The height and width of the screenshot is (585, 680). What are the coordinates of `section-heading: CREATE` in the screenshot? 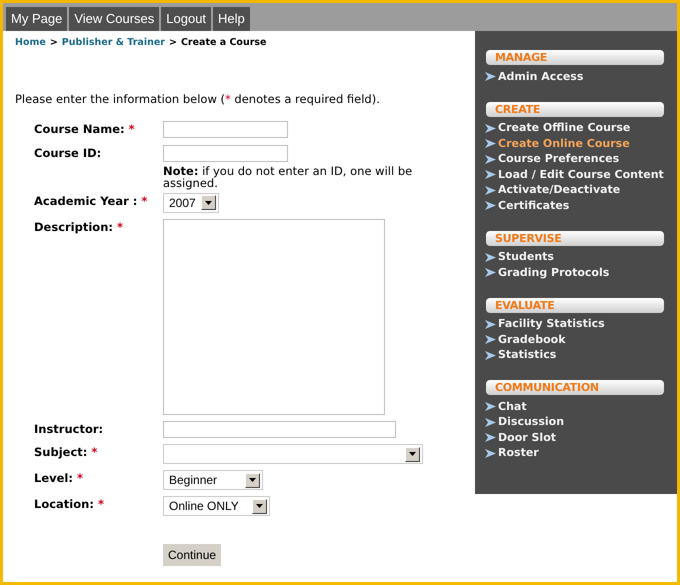 It's located at (575, 109).